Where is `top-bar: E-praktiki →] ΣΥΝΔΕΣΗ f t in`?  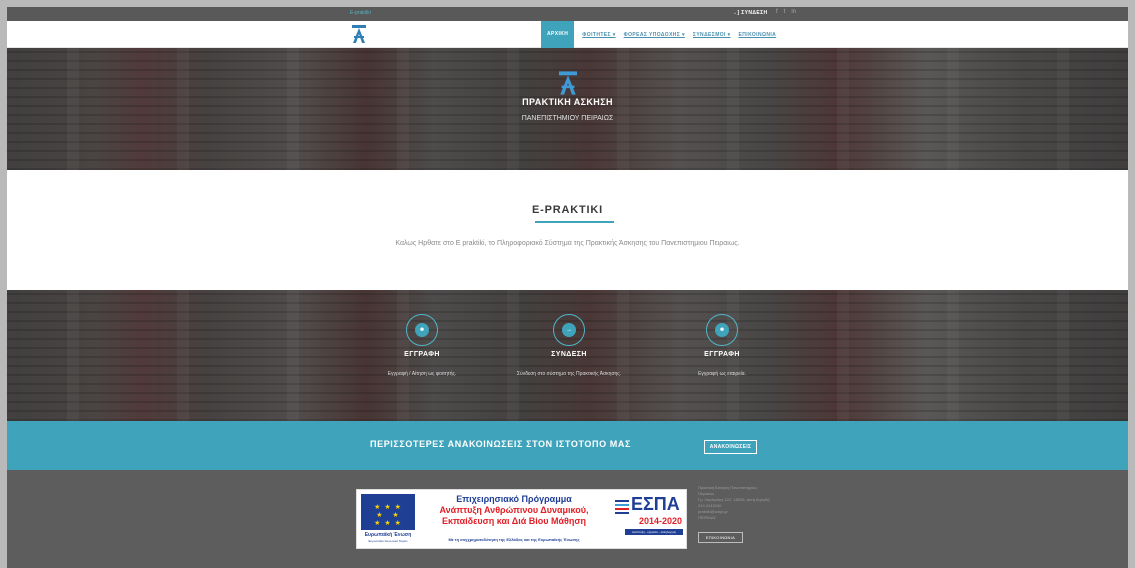
top-bar: E-praktiki →] ΣΥΝΔΕΣΗ f t in is located at coordinates (567, 14).